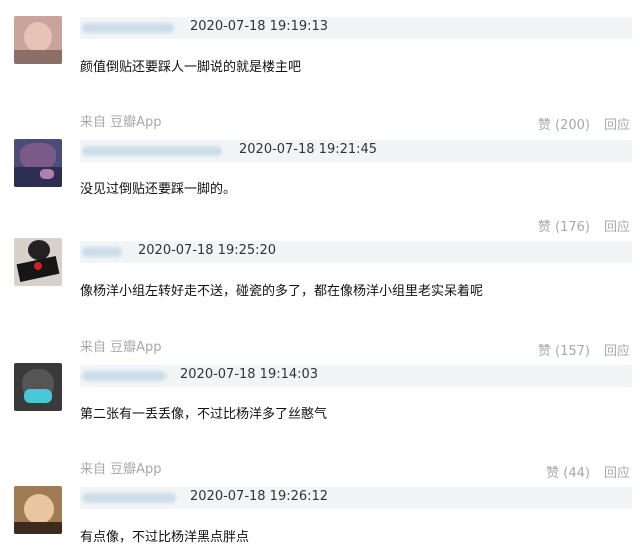 The width and height of the screenshot is (640, 555). What do you see at coordinates (564, 123) in the screenshot?
I see `like-button: 赞 (200)` at bounding box center [564, 123].